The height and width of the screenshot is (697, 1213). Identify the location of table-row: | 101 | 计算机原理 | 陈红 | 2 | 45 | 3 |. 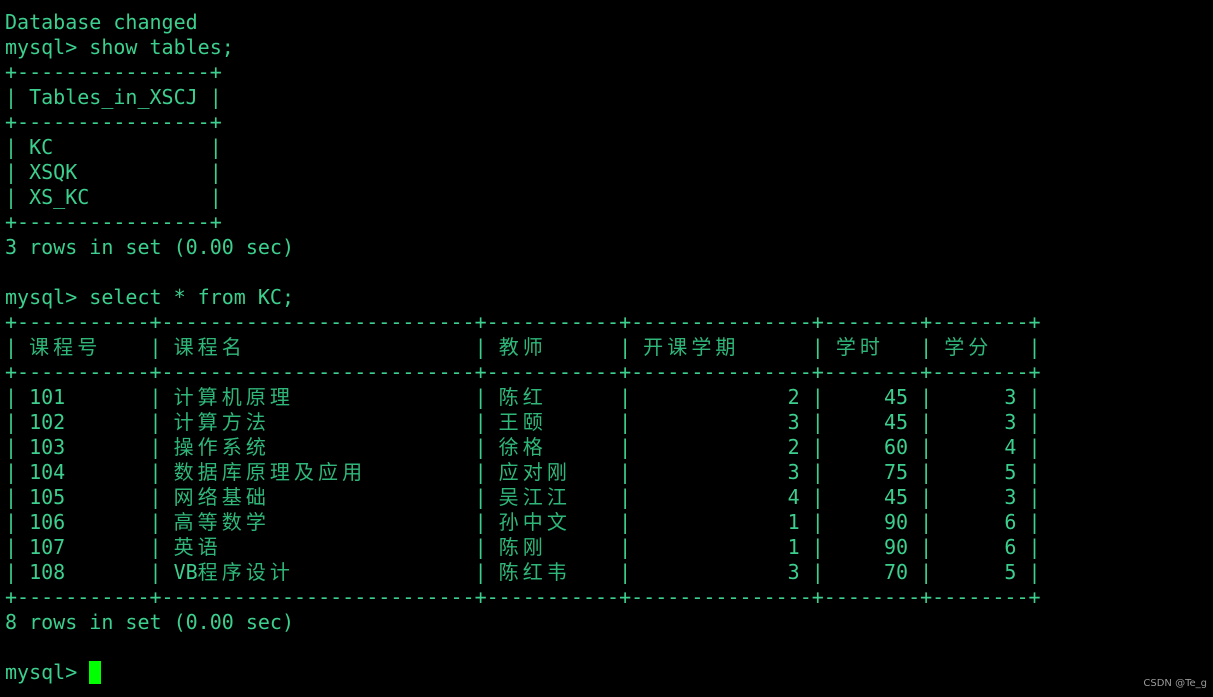
(523, 397).